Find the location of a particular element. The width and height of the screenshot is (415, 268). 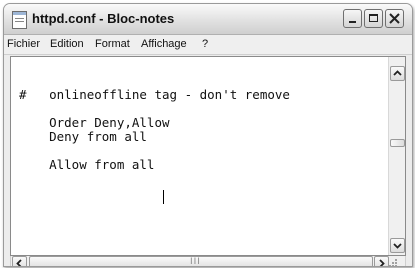

vertical-scrollbar is located at coordinates (396, 156).